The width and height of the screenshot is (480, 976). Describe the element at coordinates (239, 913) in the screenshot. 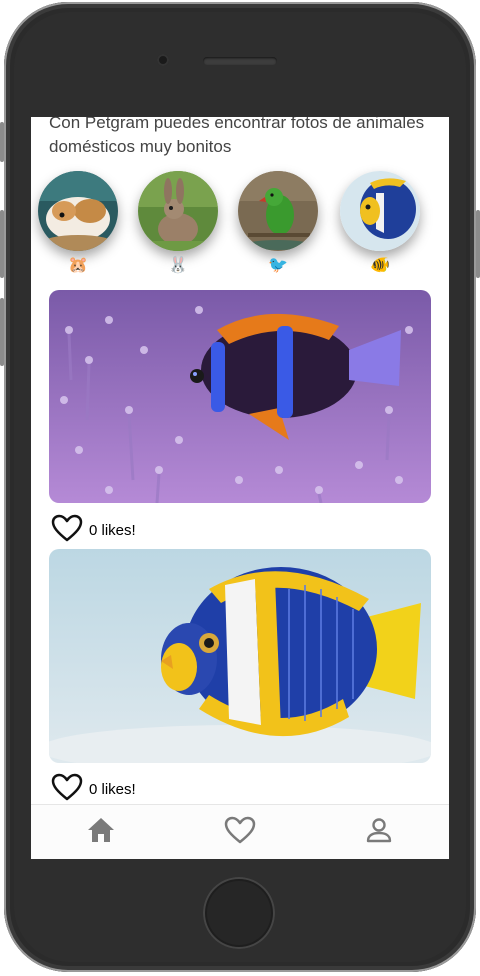

I see `home-button` at that location.